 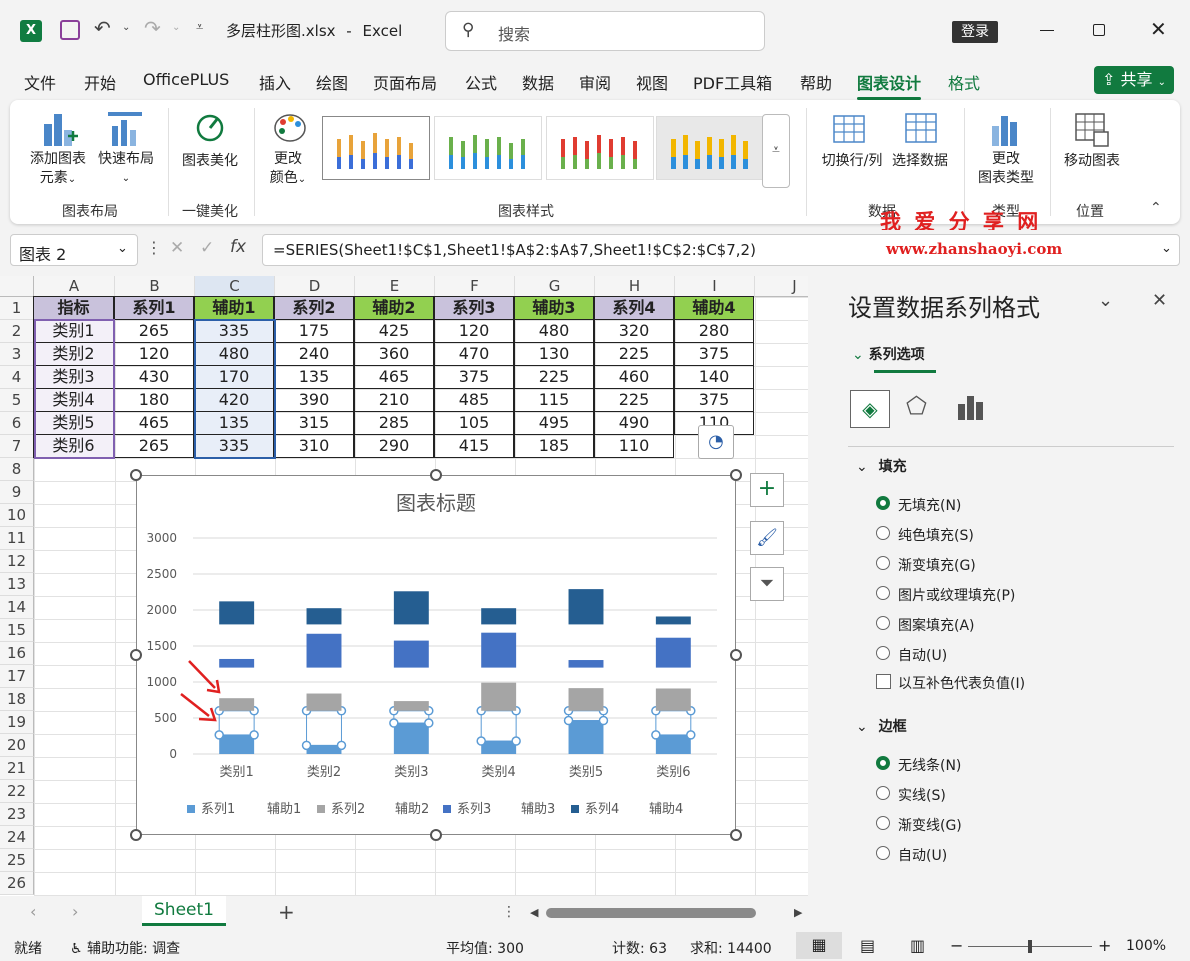 I want to click on menu-formulas: 公式, so click(x=481, y=82).